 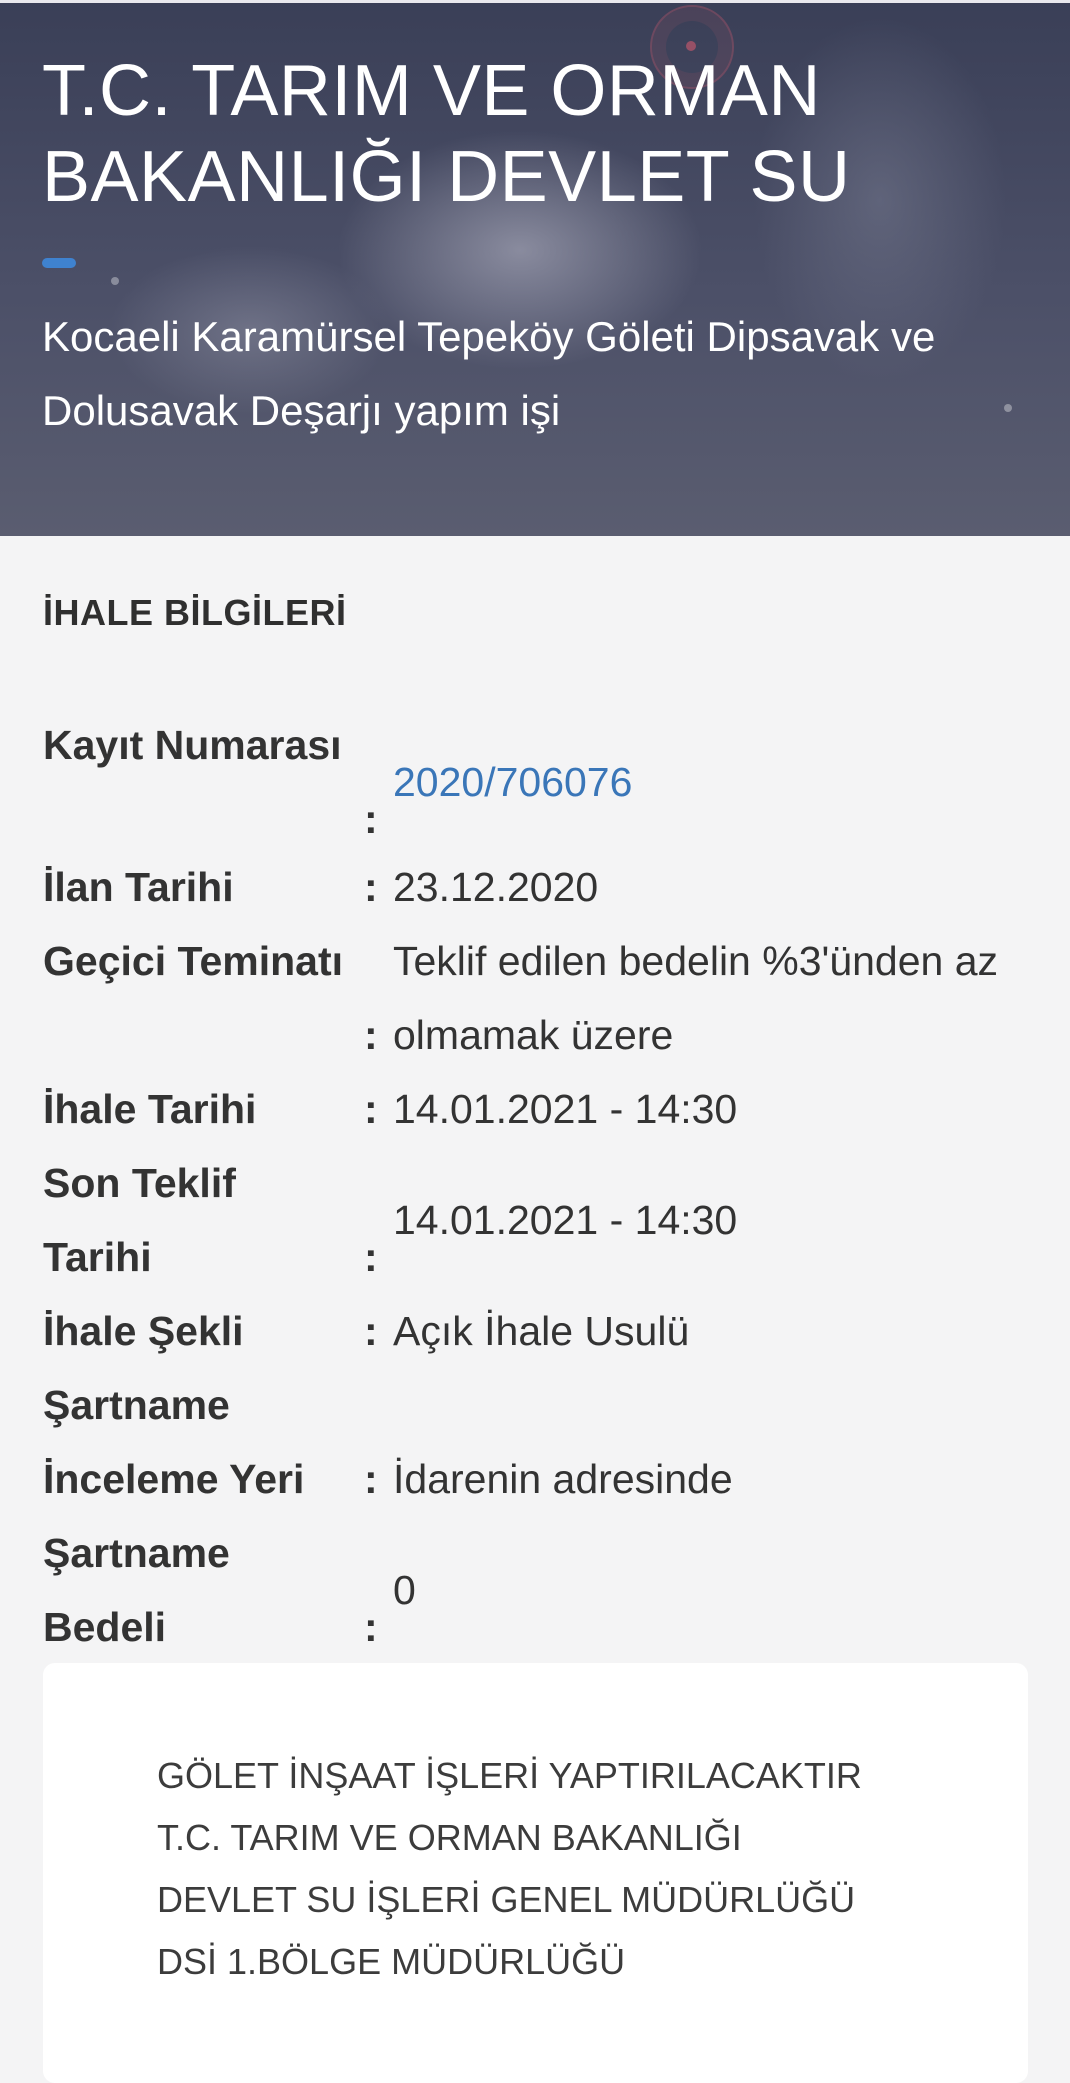 What do you see at coordinates (496, 887) in the screenshot?
I see `ilan-value: 23.12.2020` at bounding box center [496, 887].